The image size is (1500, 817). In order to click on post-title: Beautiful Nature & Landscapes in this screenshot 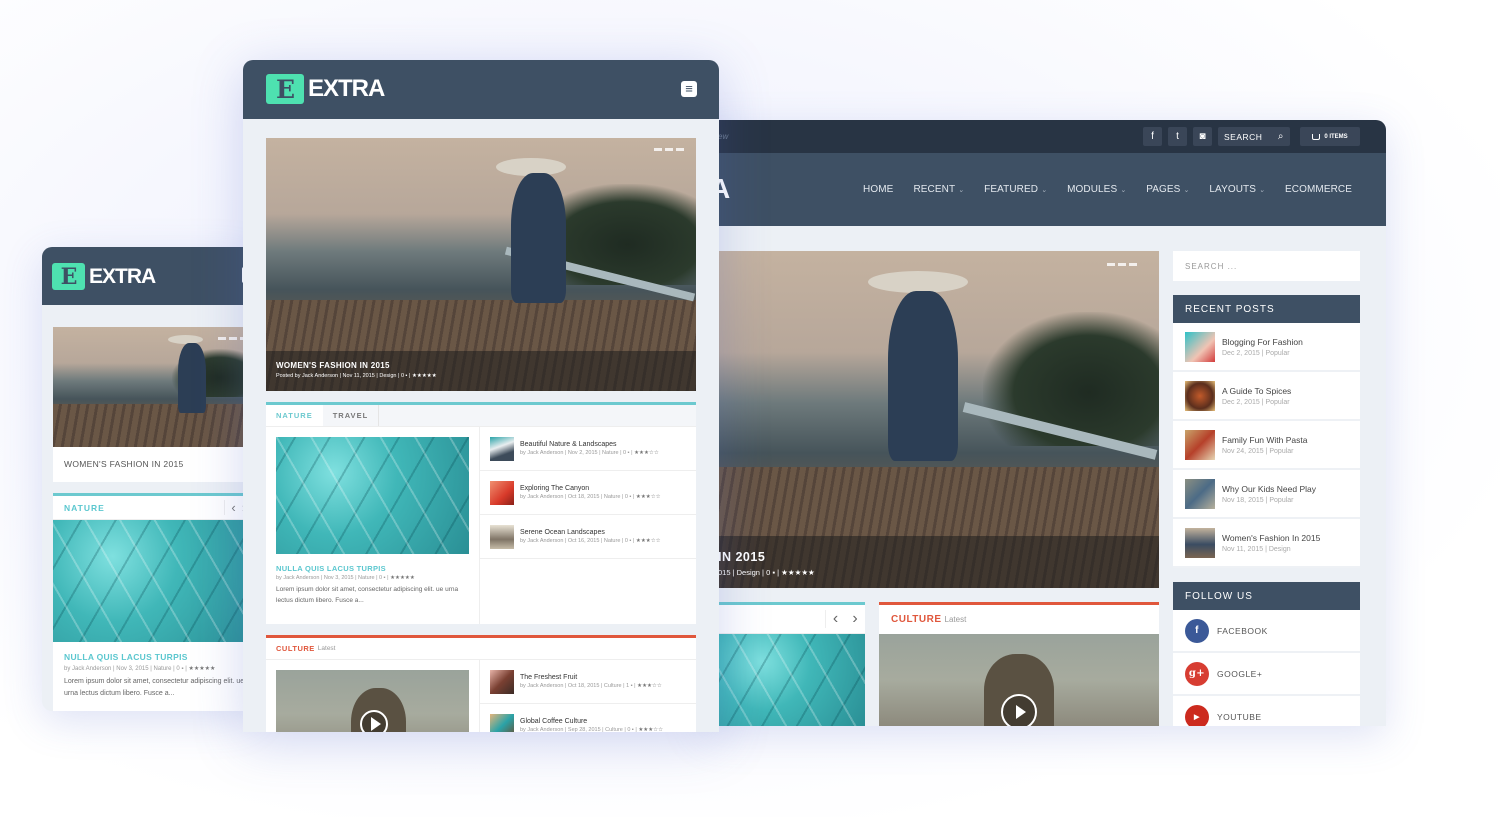, I will do `click(589, 444)`.